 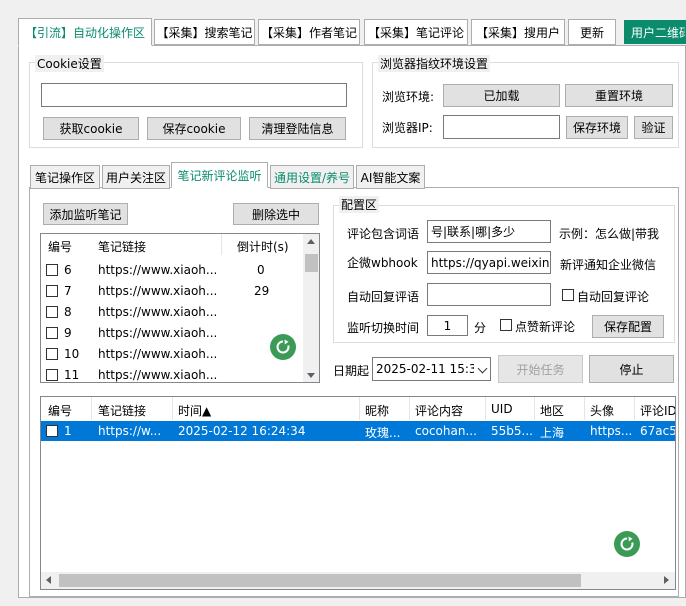 What do you see at coordinates (309, 32) in the screenshot?
I see `tab-author-notes: 【采集】作者笔记` at bounding box center [309, 32].